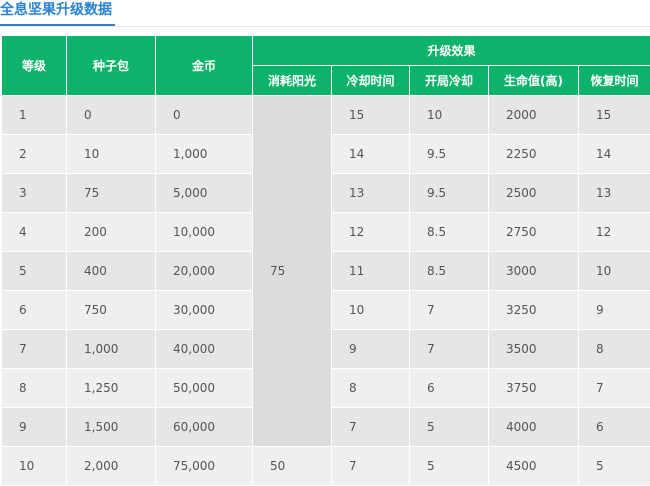  Describe the element at coordinates (614, 310) in the screenshot. I see `cell-recovery-time: 9` at that location.